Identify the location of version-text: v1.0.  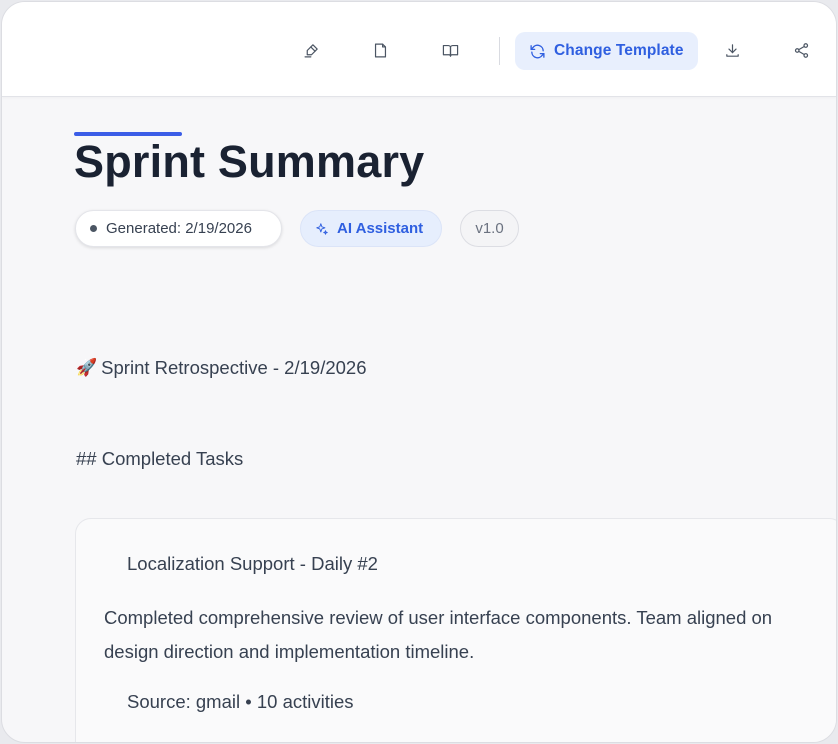
(489, 228).